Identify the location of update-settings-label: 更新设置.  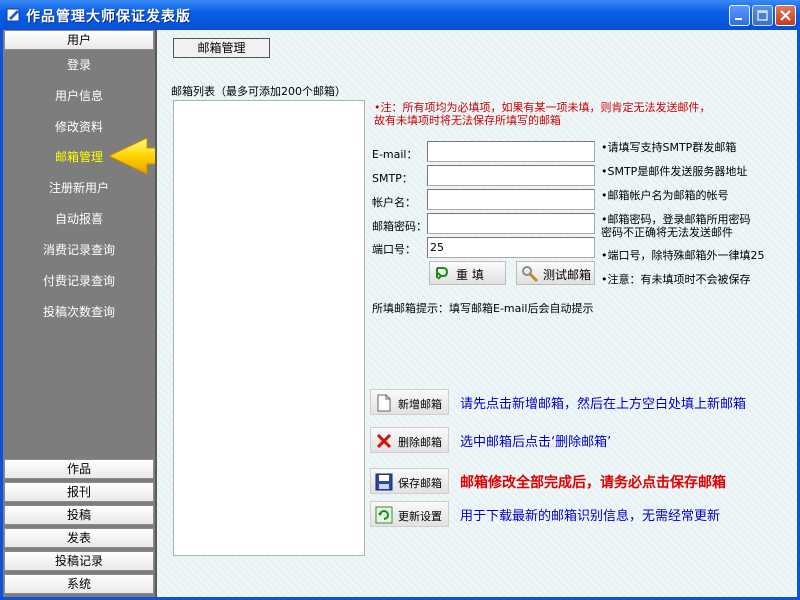
(420, 516).